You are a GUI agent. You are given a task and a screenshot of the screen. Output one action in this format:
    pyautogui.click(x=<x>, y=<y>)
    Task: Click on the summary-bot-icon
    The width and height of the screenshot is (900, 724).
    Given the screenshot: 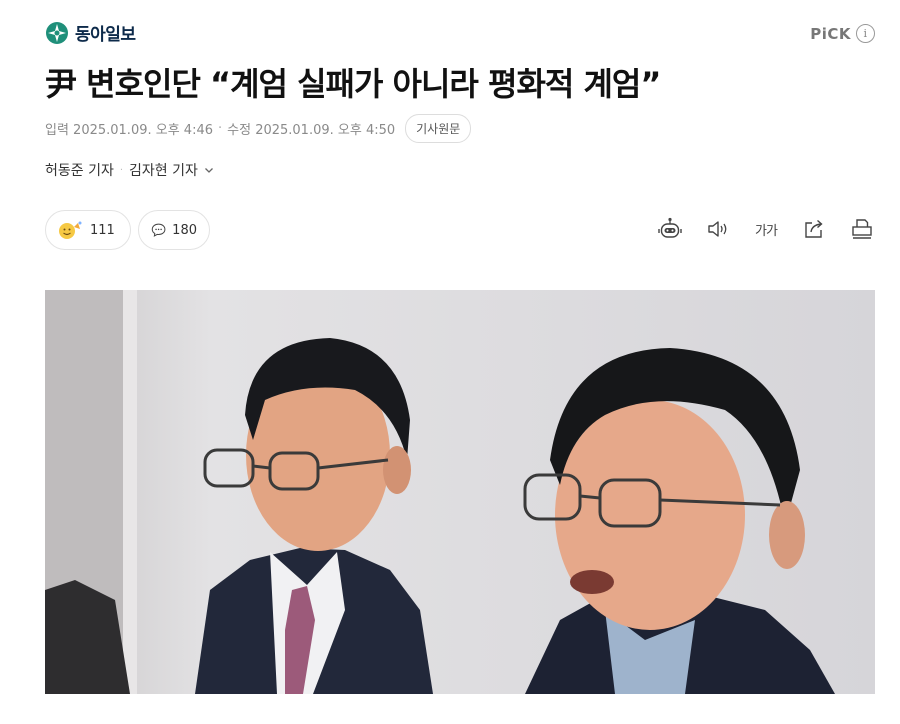 What is the action you would take?
    pyautogui.click(x=670, y=227)
    